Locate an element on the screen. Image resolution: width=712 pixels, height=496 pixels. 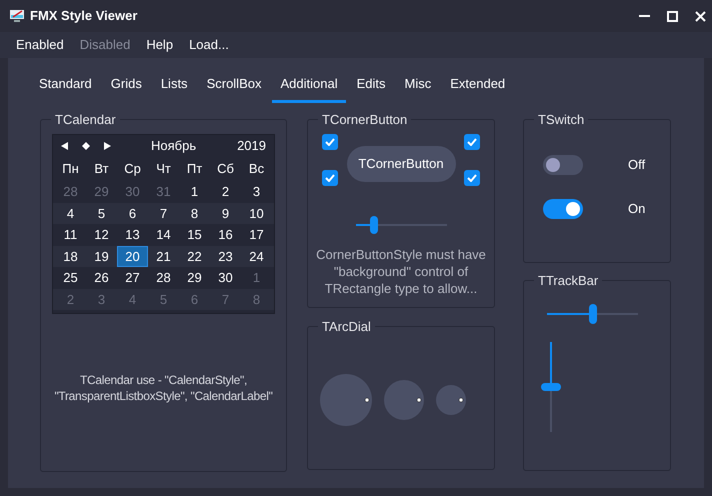
calendar-day: 30 is located at coordinates (225, 277).